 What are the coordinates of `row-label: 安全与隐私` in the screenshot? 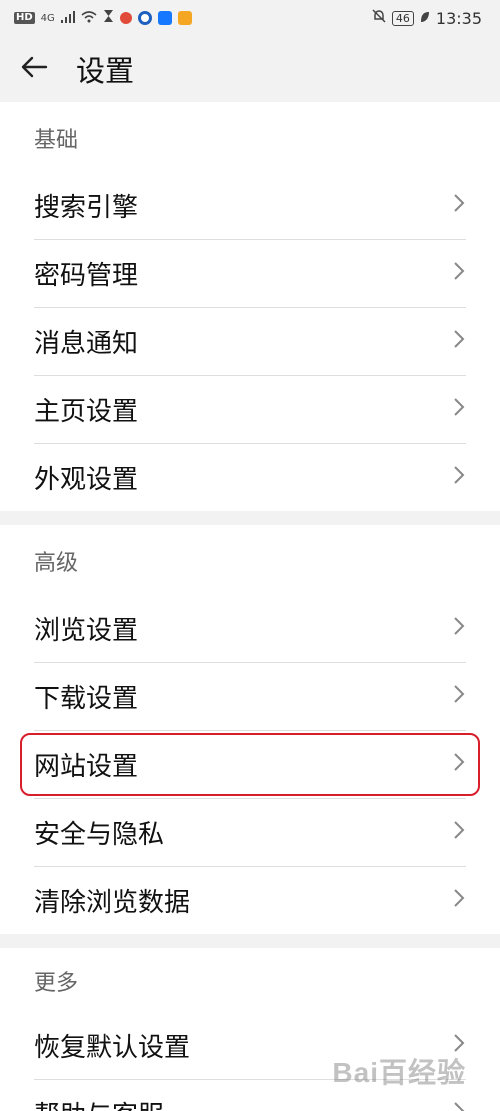 It's located at (99, 835).